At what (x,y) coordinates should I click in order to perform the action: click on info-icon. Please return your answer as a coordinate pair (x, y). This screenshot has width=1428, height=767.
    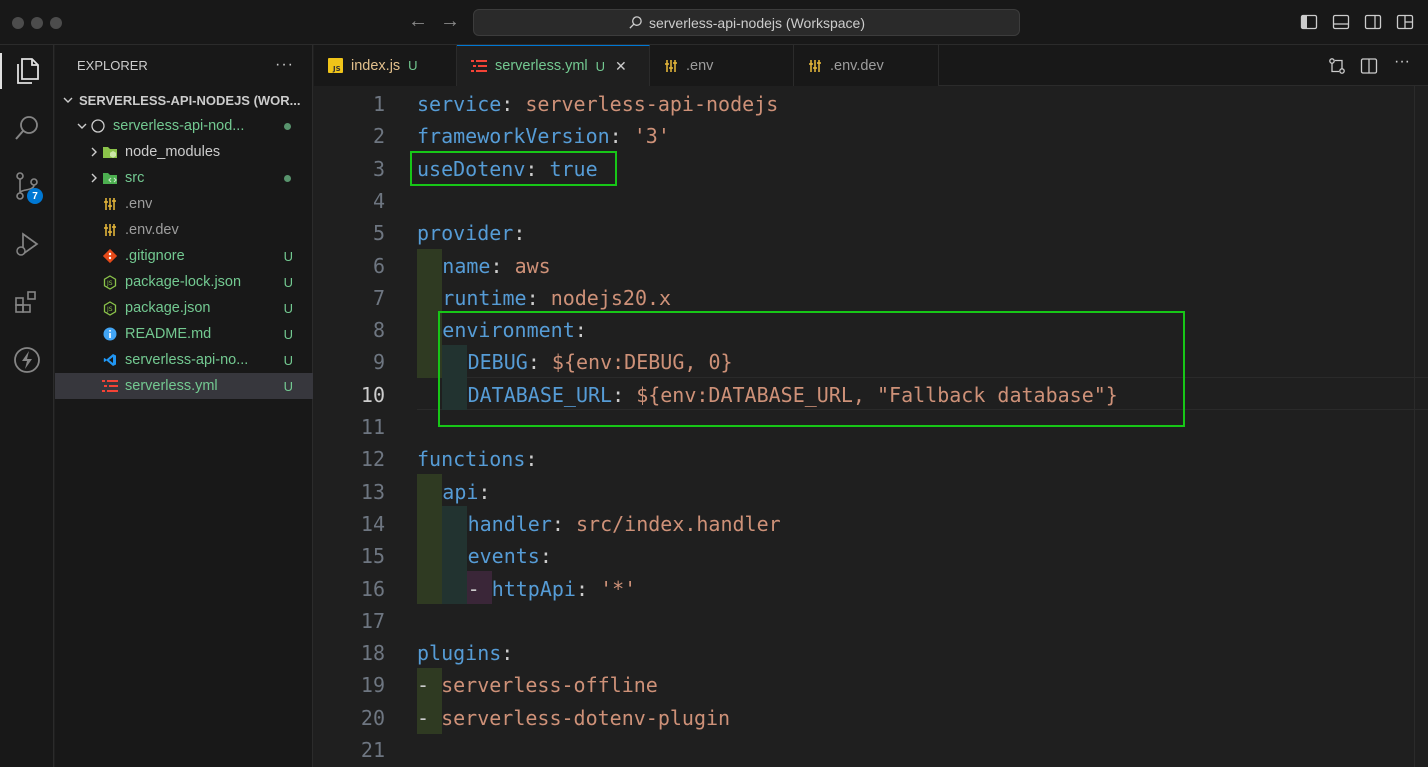
    Looking at the image, I should click on (110, 334).